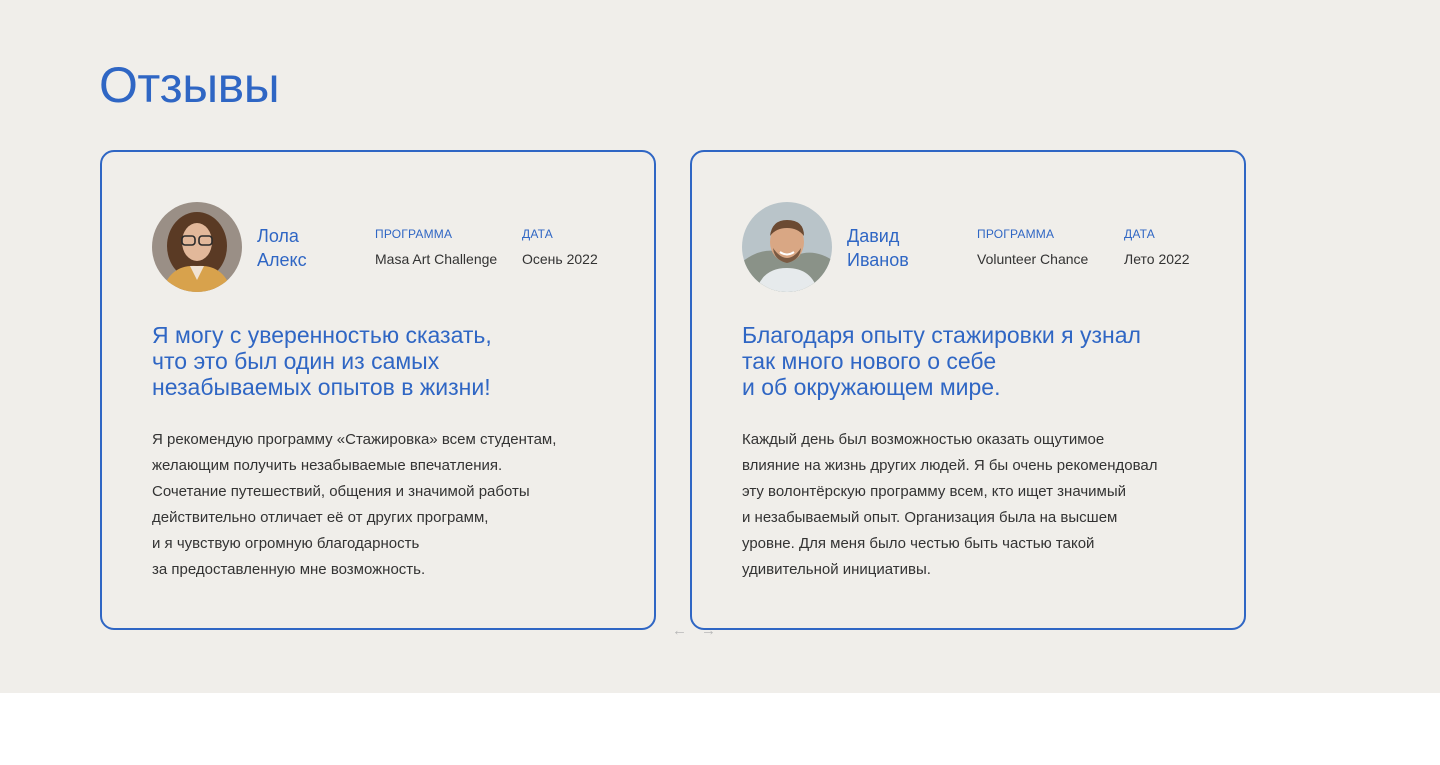 Image resolution: width=1440 pixels, height=765 pixels. I want to click on program-info: ПРОГРАММА Masa Art Challenge, so click(436, 247).